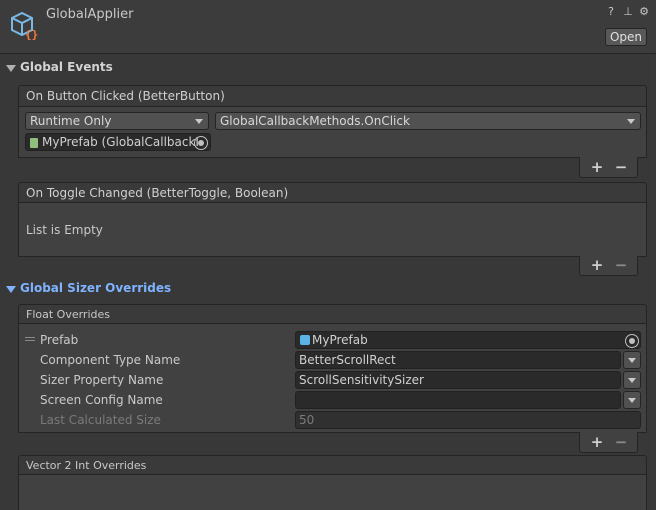  What do you see at coordinates (644, 12) in the screenshot?
I see `settings-icon: ⚙` at bounding box center [644, 12].